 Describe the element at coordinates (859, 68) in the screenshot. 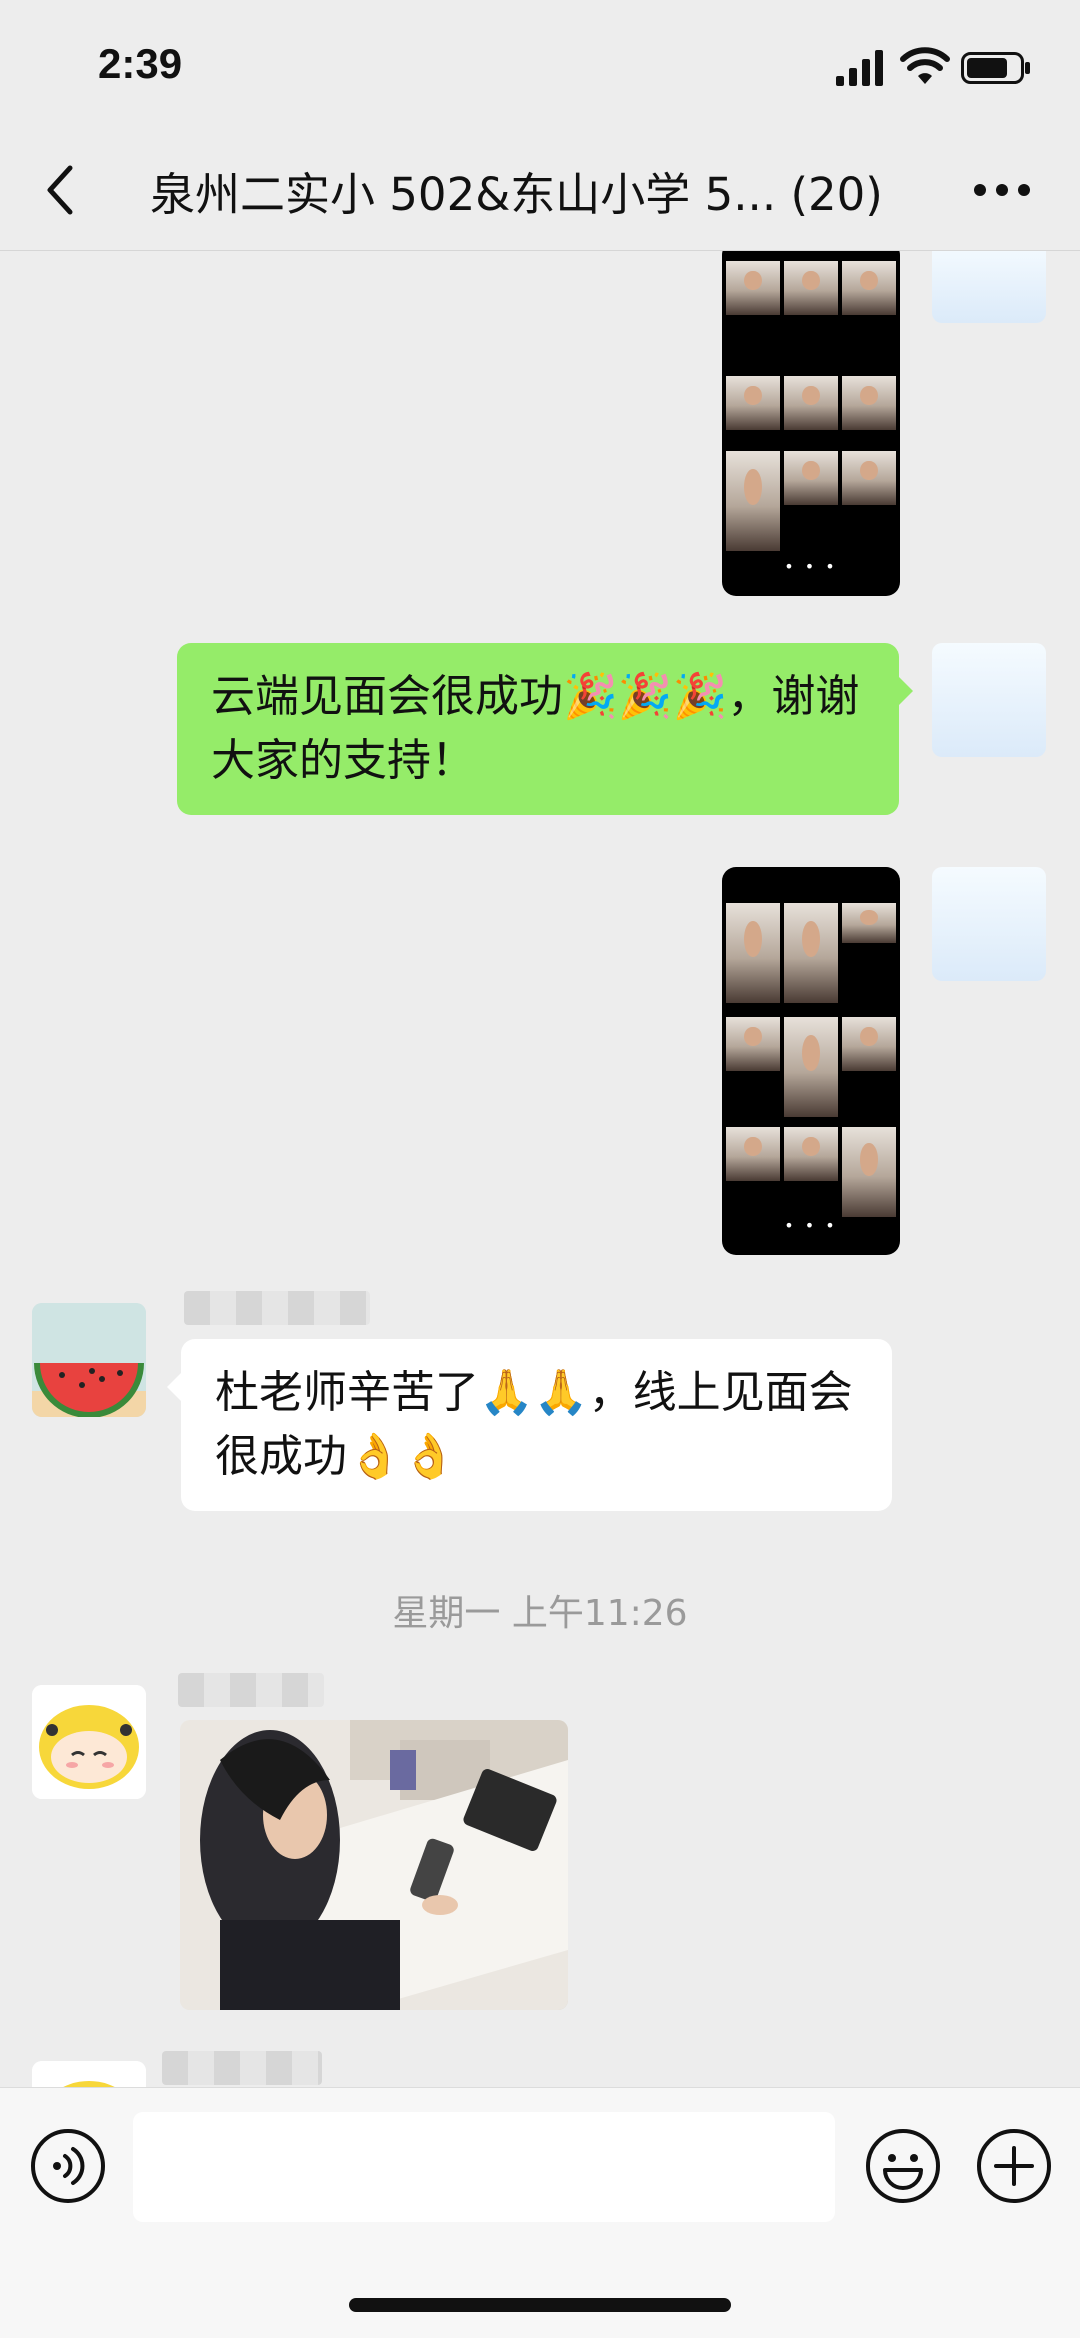

I see `cellular-signal-icon` at that location.